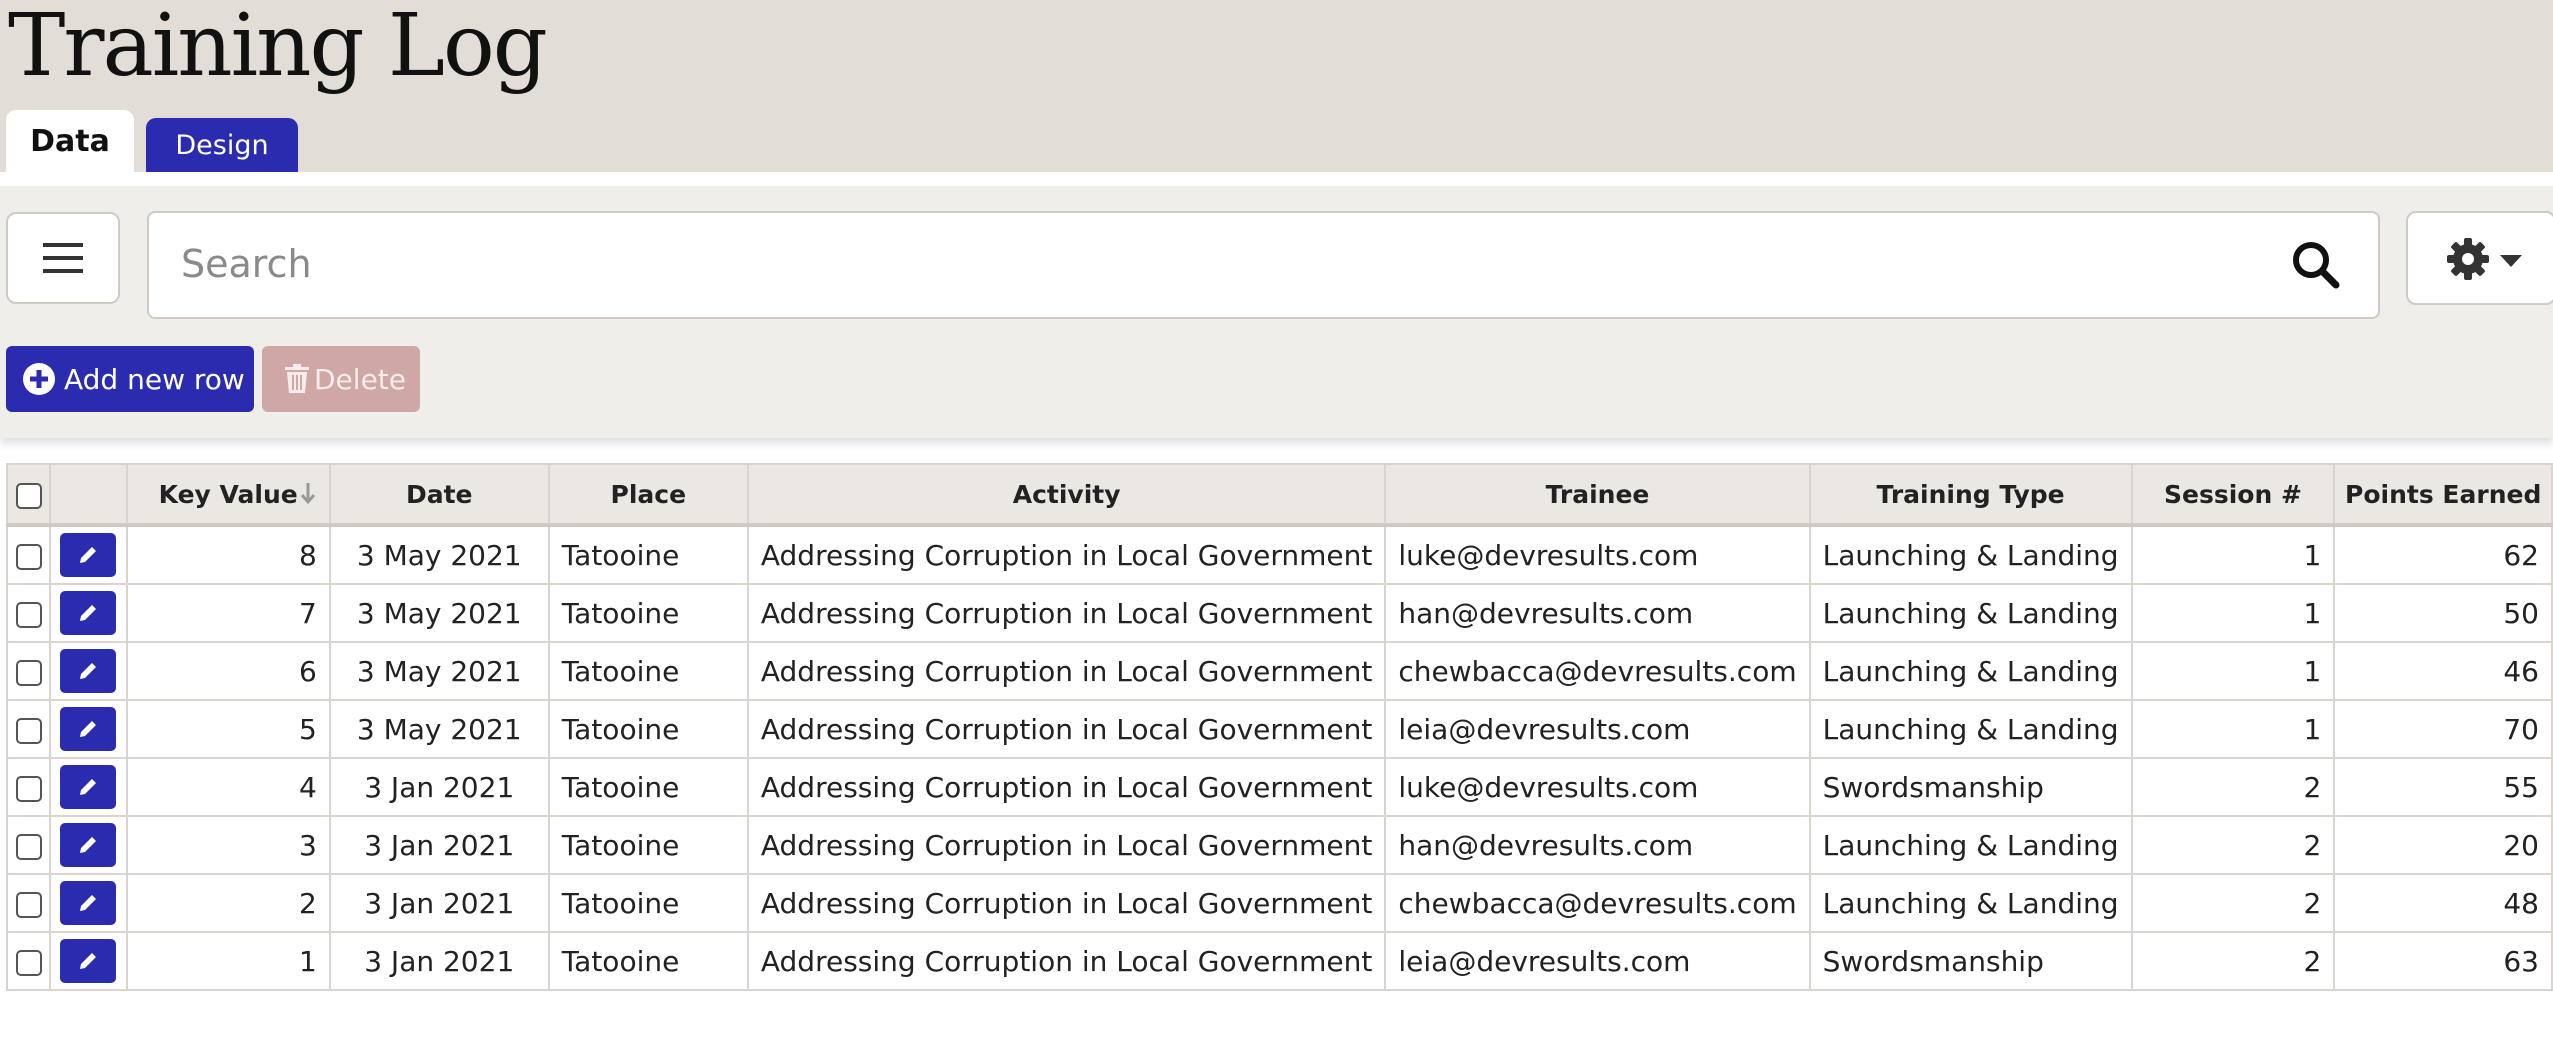 Image resolution: width=2553 pixels, height=1056 pixels. I want to click on cell-points-earned: 50, so click(2443, 613).